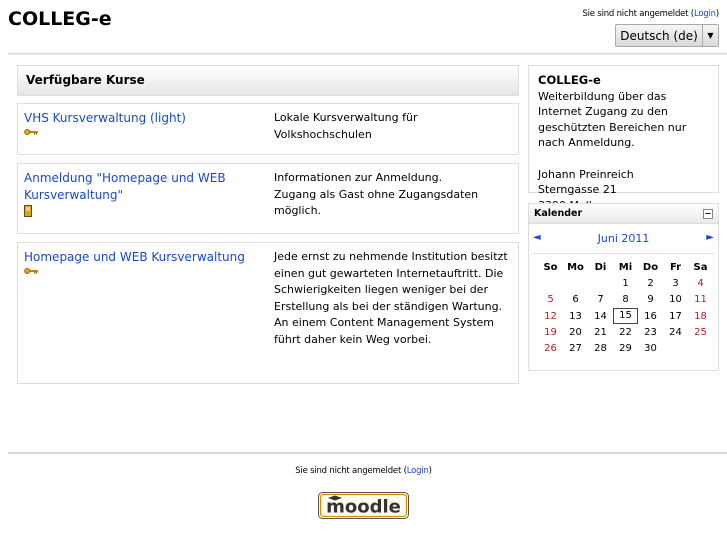 The height and width of the screenshot is (545, 727). I want to click on calendar-week-row: 12 13 14 15 16 17 18, so click(625, 316).